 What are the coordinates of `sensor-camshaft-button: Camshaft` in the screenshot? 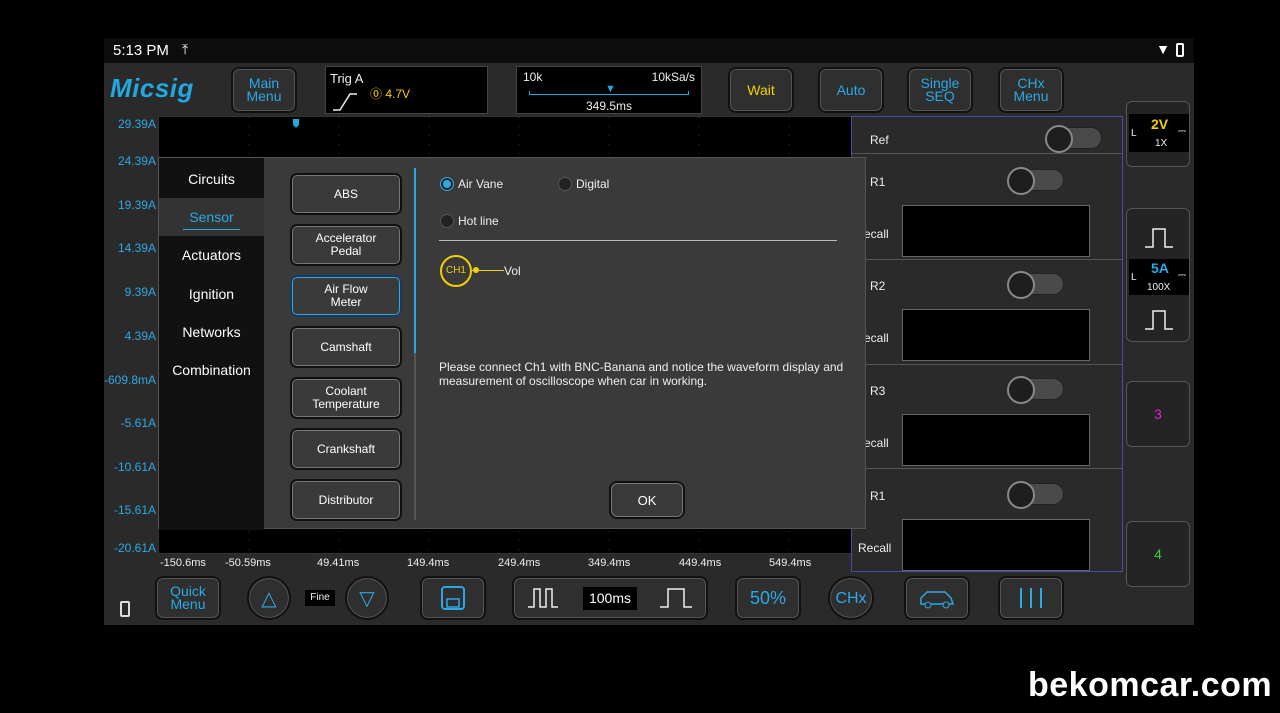 It's located at (346, 347).